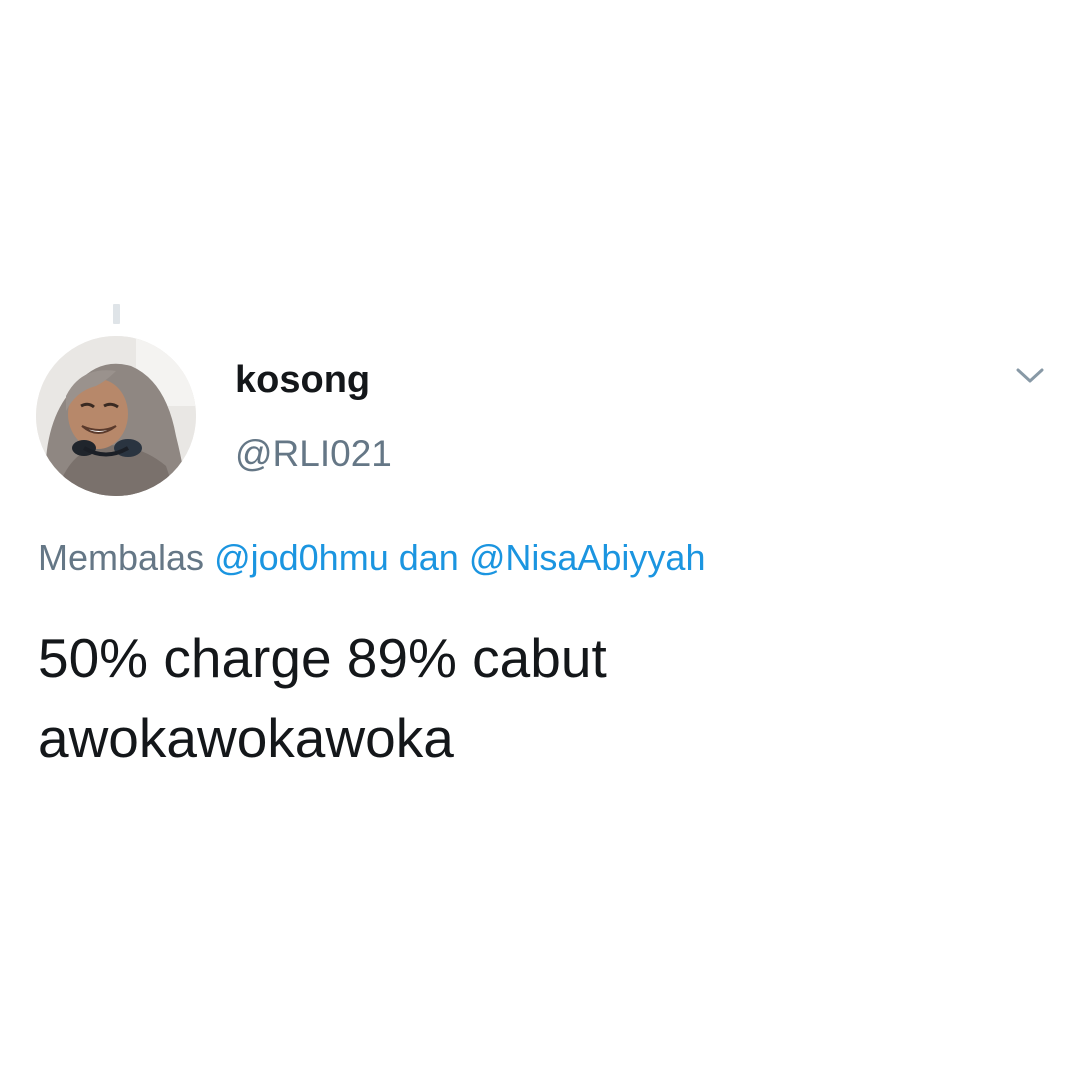 This screenshot has width=1080, height=1080. Describe the element at coordinates (121, 557) in the screenshot. I see `reply-prefix: Membalas` at that location.